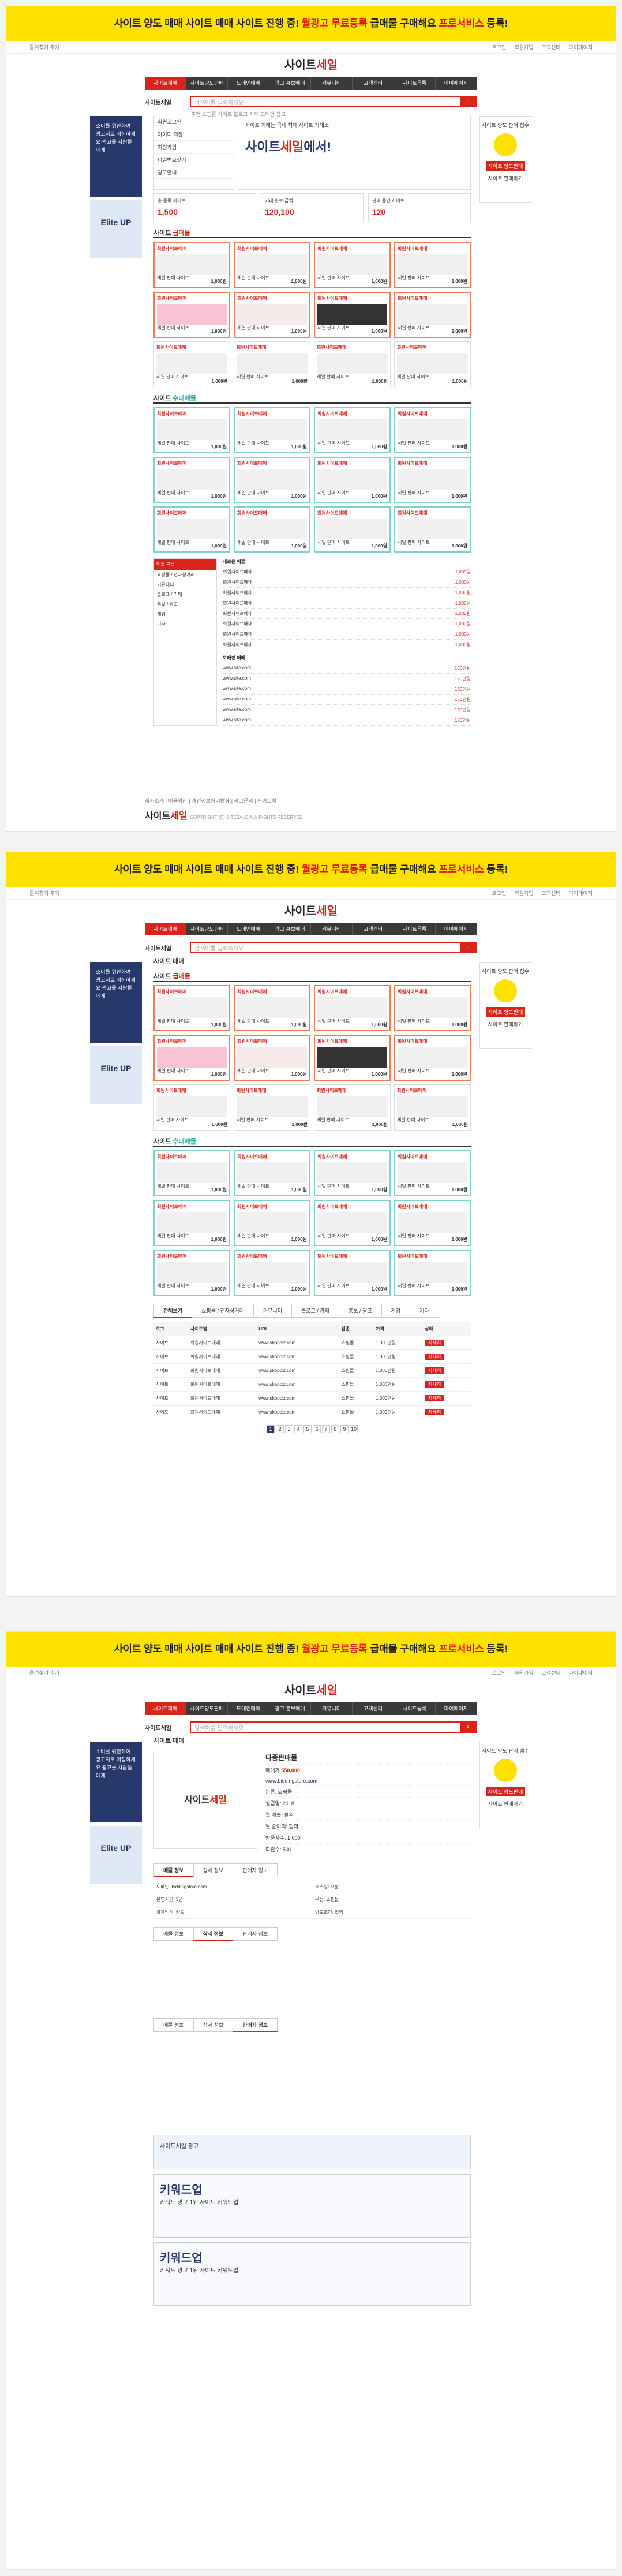  I want to click on promo-banner: 사이트세일 광고, so click(312, 2152).